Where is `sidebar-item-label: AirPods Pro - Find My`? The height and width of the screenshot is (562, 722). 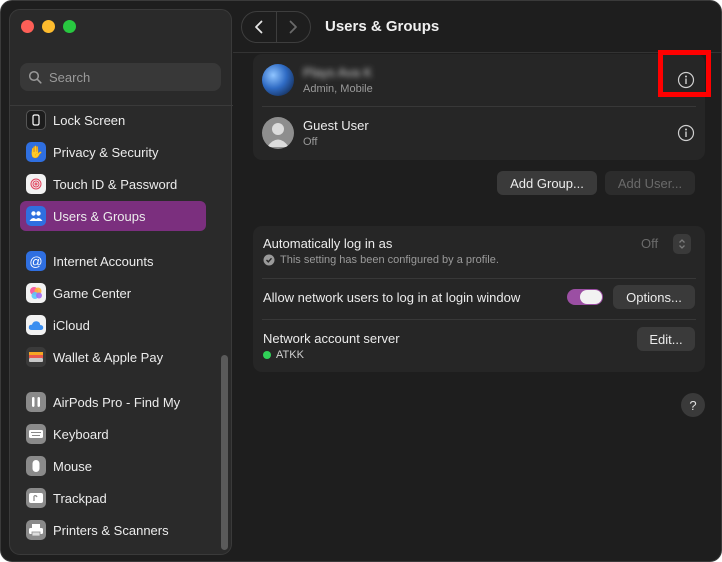 sidebar-item-label: AirPods Pro - Find My is located at coordinates (117, 402).